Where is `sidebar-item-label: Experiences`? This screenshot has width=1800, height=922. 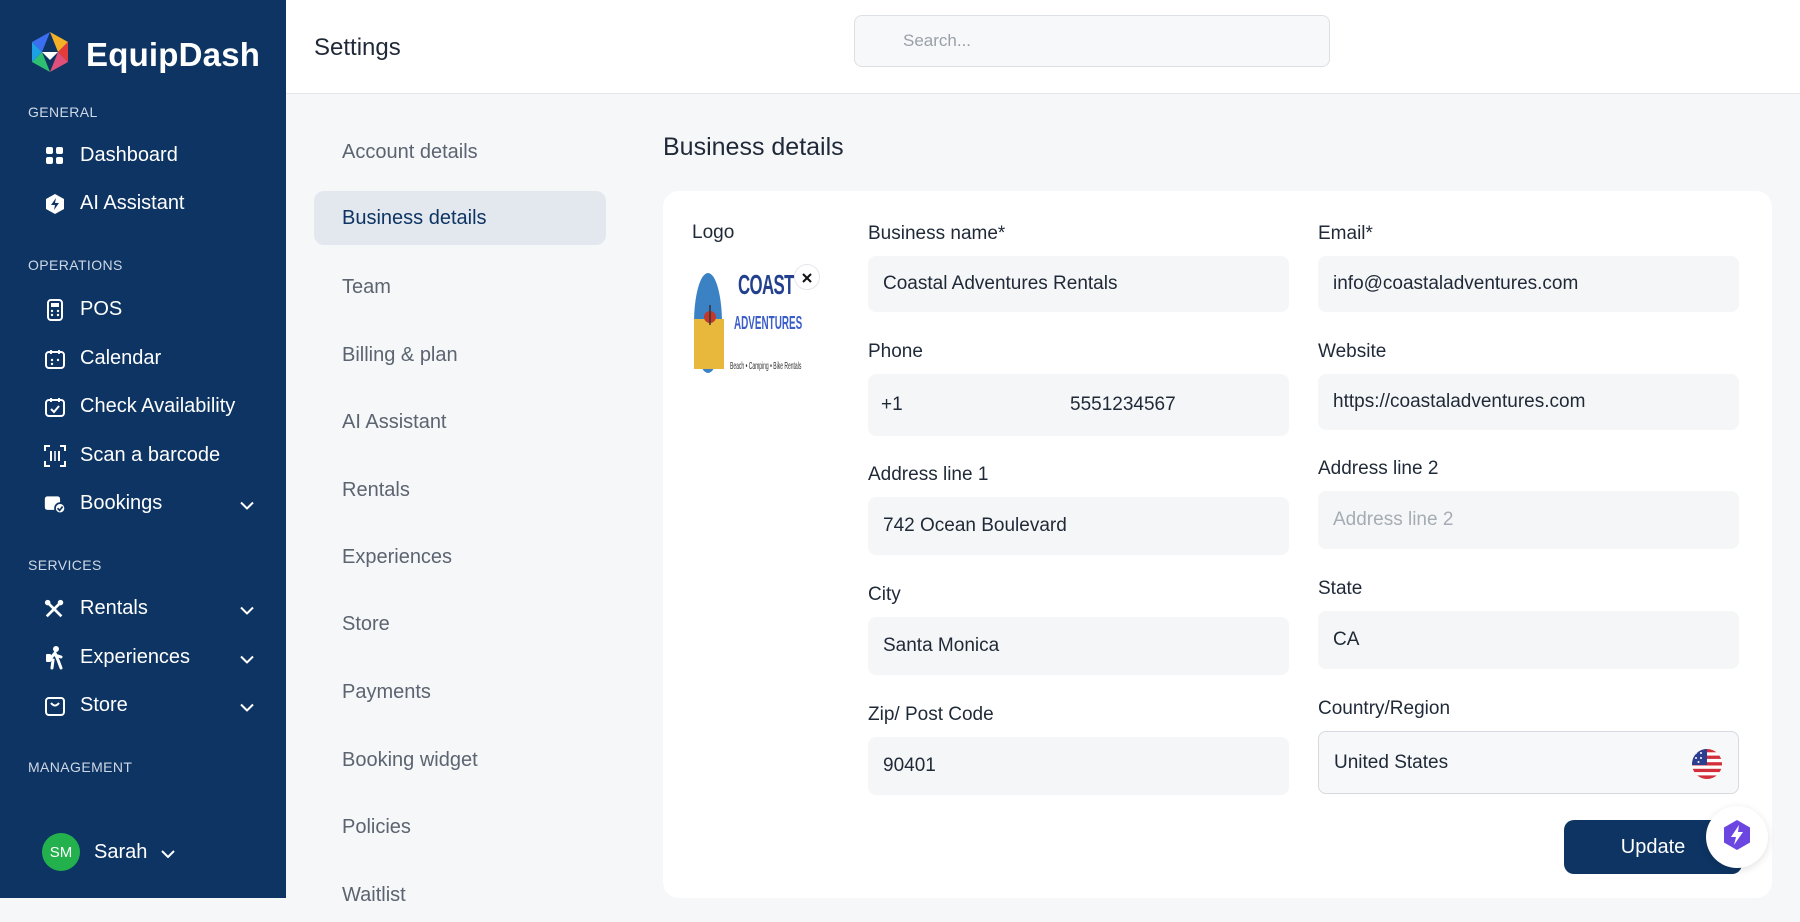
sidebar-item-label: Experiences is located at coordinates (135, 657).